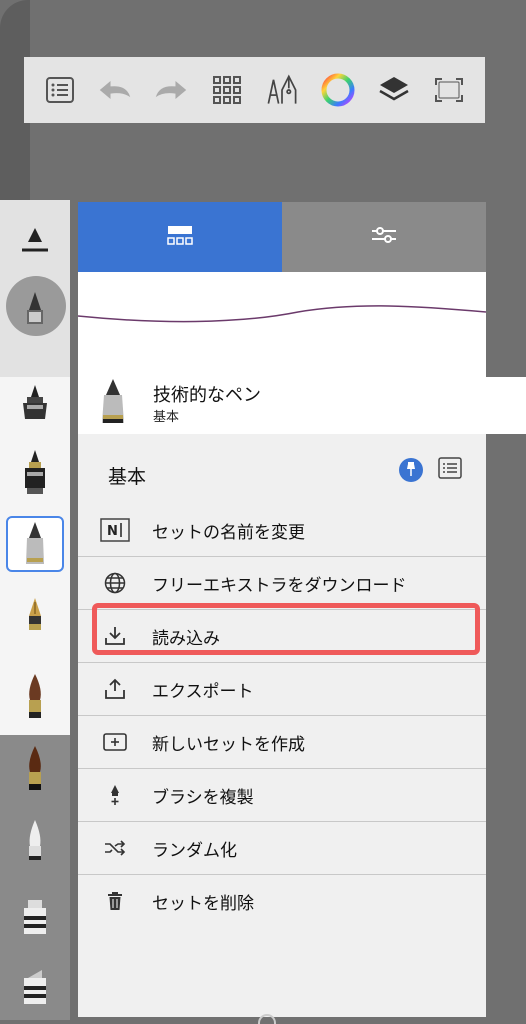 The width and height of the screenshot is (526, 1024). I want to click on marker-2-icon, so click(35, 988).